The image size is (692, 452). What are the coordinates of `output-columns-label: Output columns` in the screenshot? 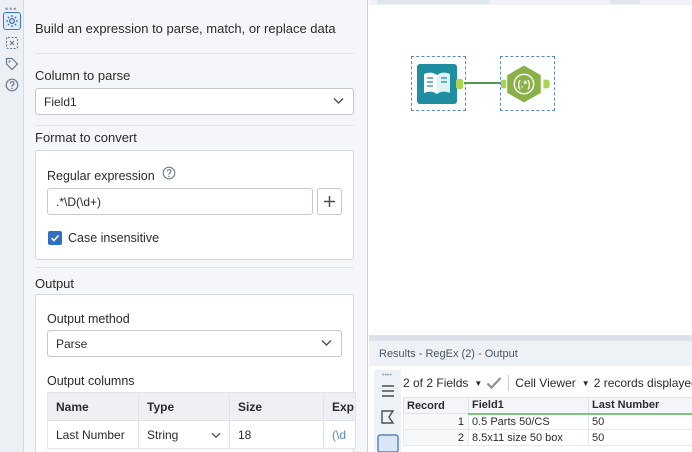 It's located at (91, 381).